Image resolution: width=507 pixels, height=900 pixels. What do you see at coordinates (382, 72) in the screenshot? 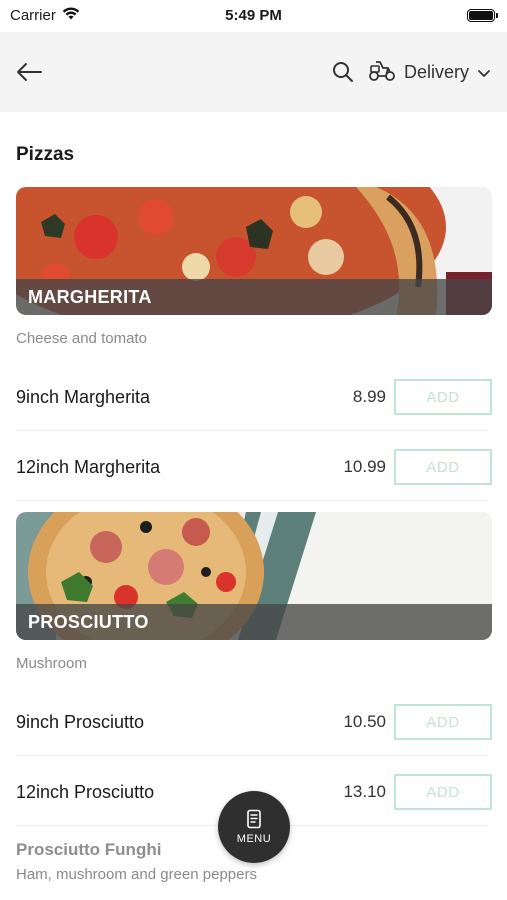
I see `scooter-icon` at bounding box center [382, 72].